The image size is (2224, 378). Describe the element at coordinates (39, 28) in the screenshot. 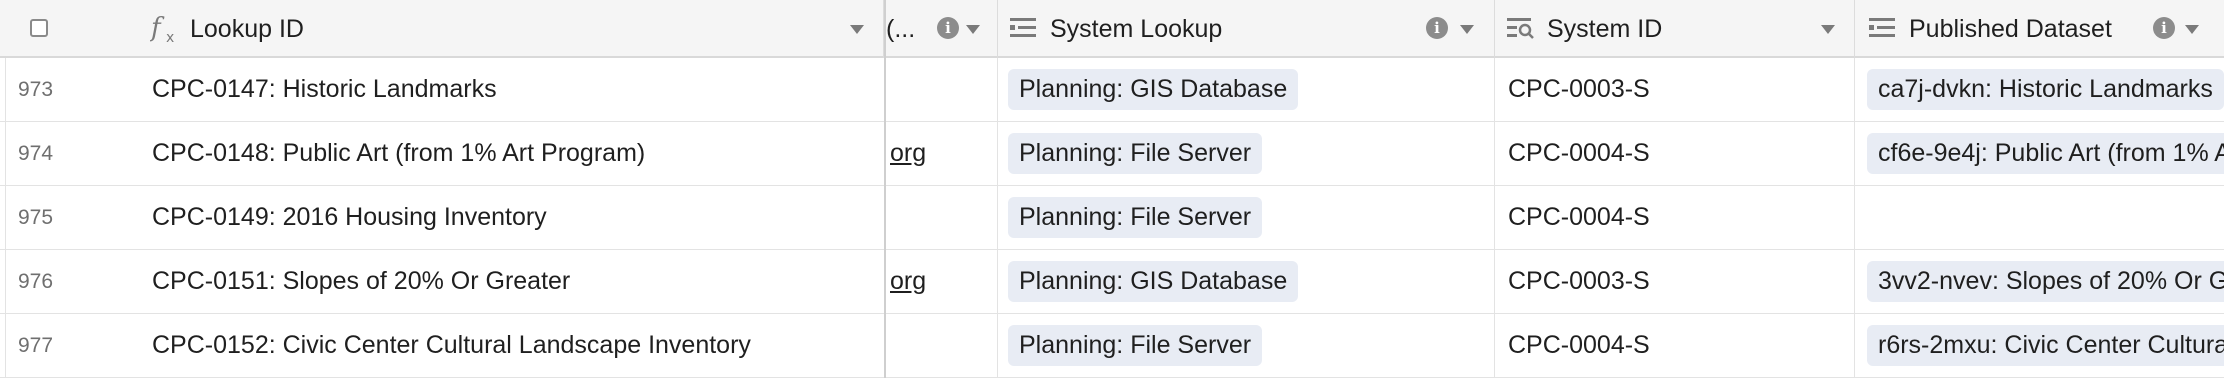

I see `select-all-checkbox` at that location.